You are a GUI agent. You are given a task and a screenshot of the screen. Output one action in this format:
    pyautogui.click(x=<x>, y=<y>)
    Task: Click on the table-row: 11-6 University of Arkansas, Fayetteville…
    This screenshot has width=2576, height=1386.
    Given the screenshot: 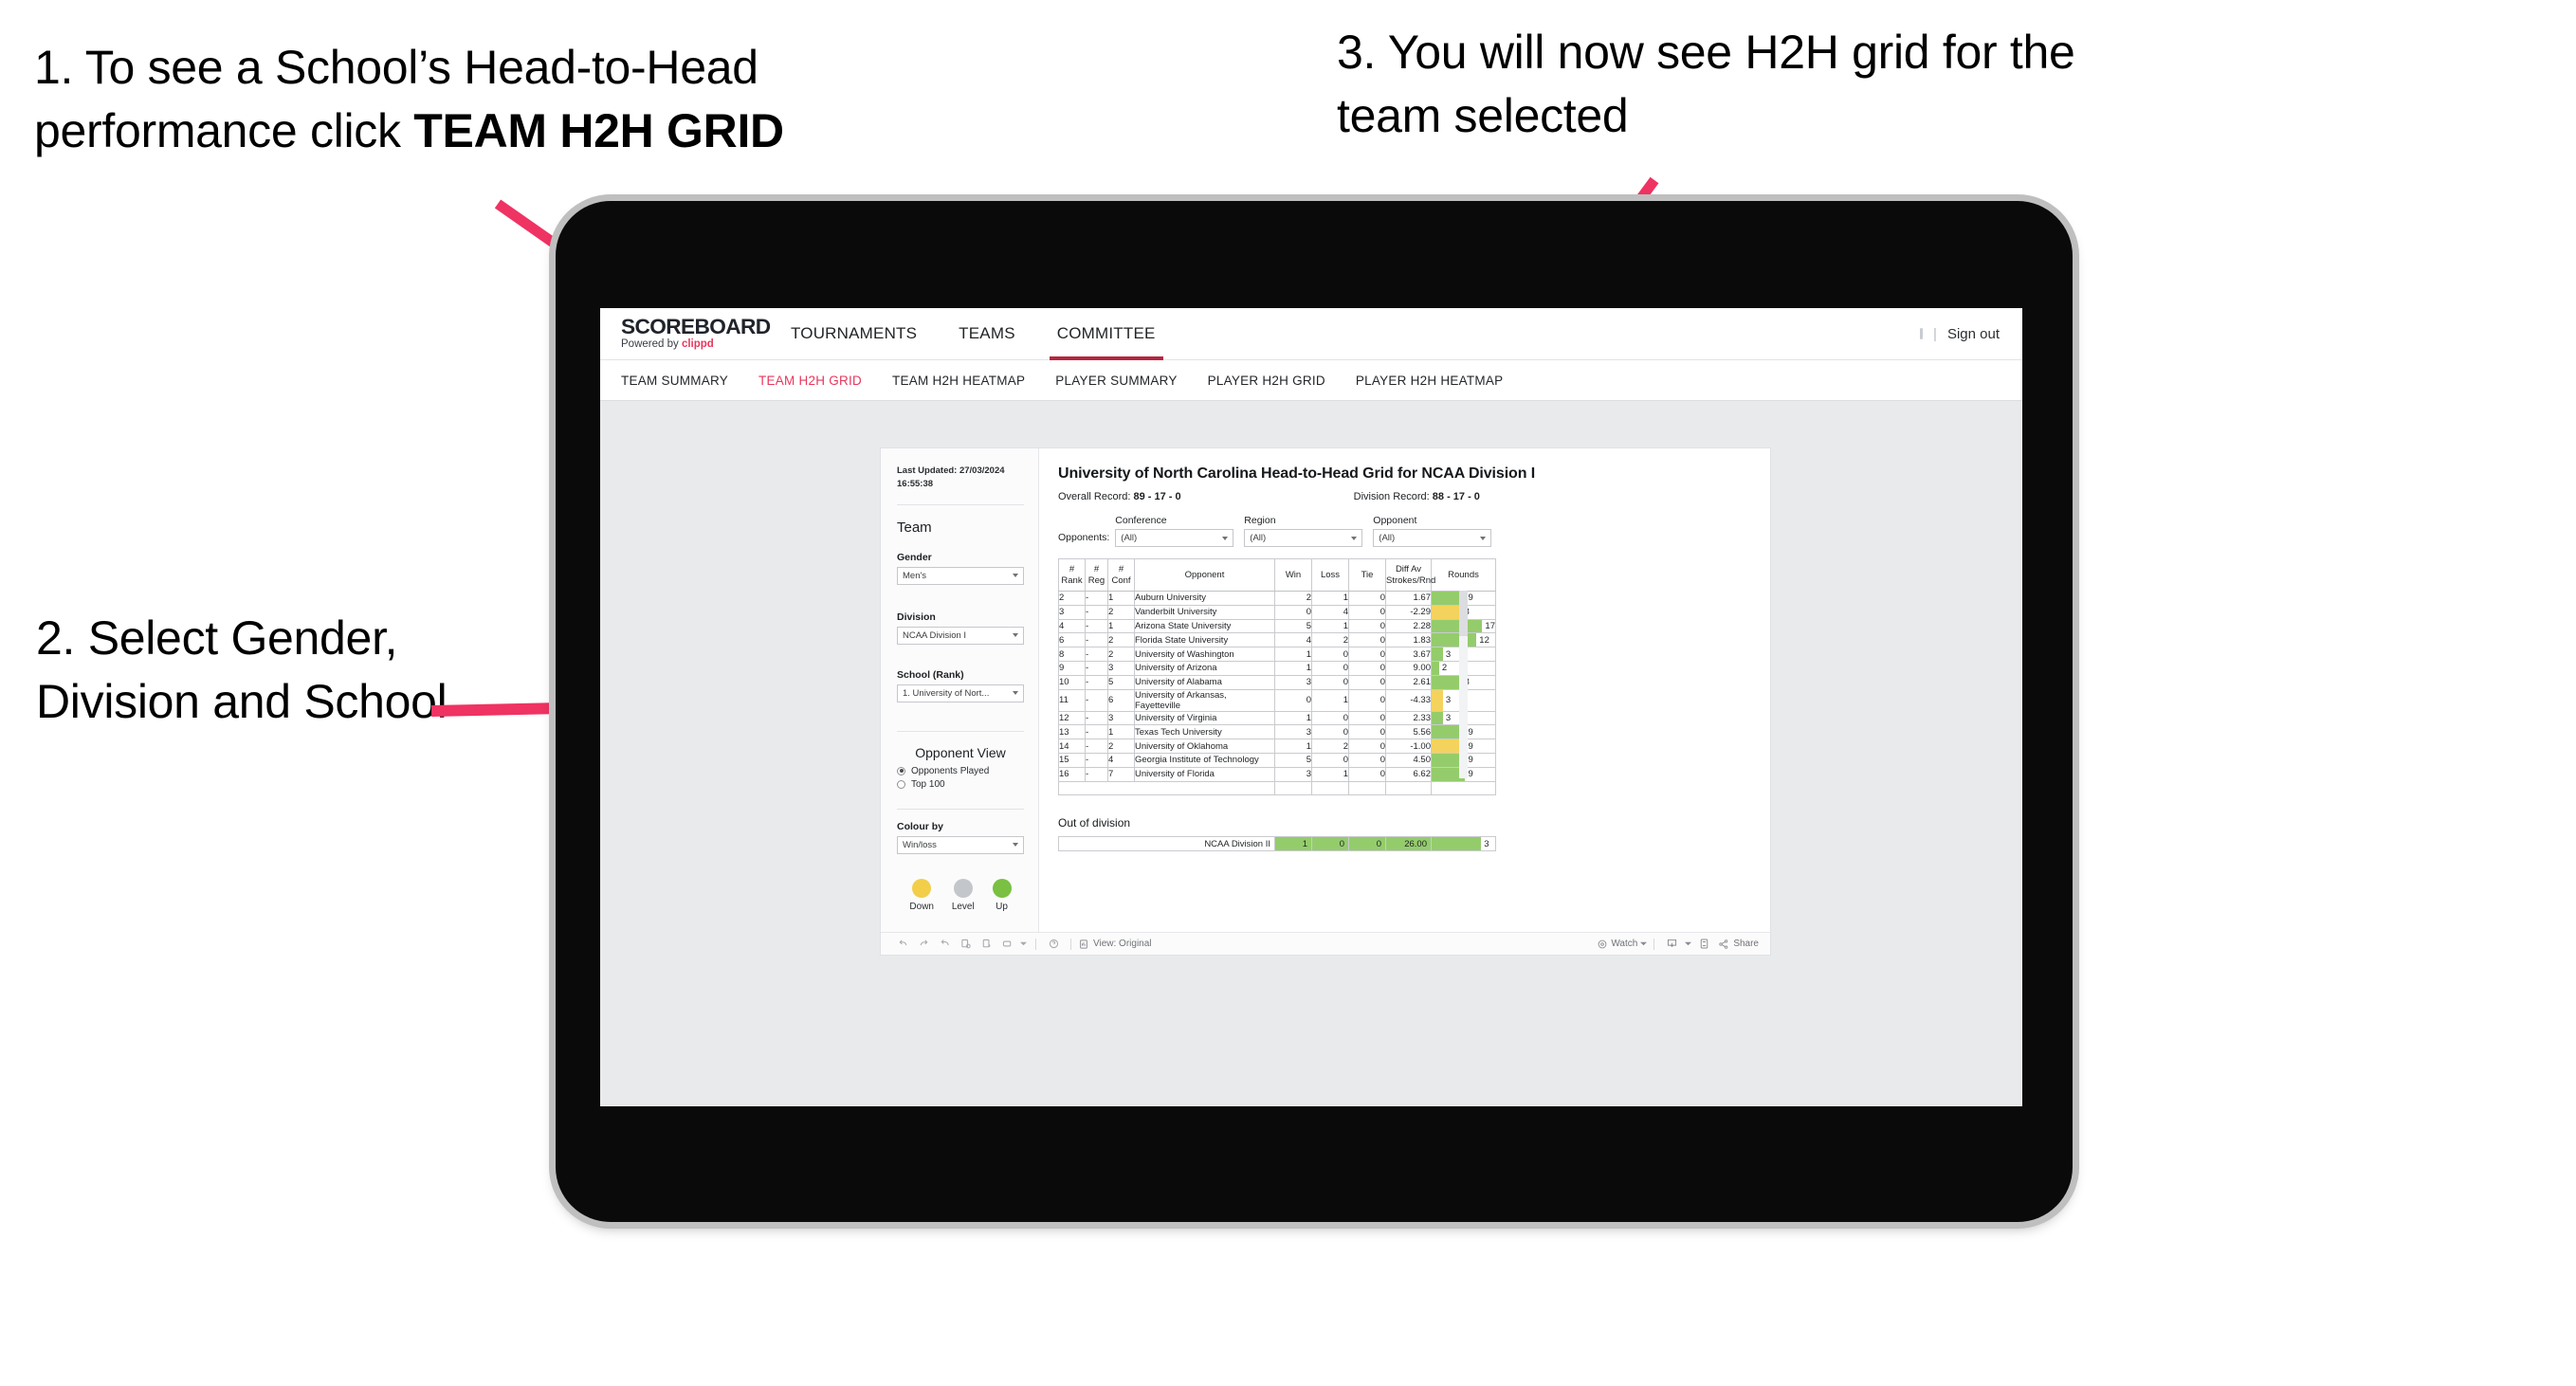 What is the action you would take?
    pyautogui.click(x=1277, y=700)
    